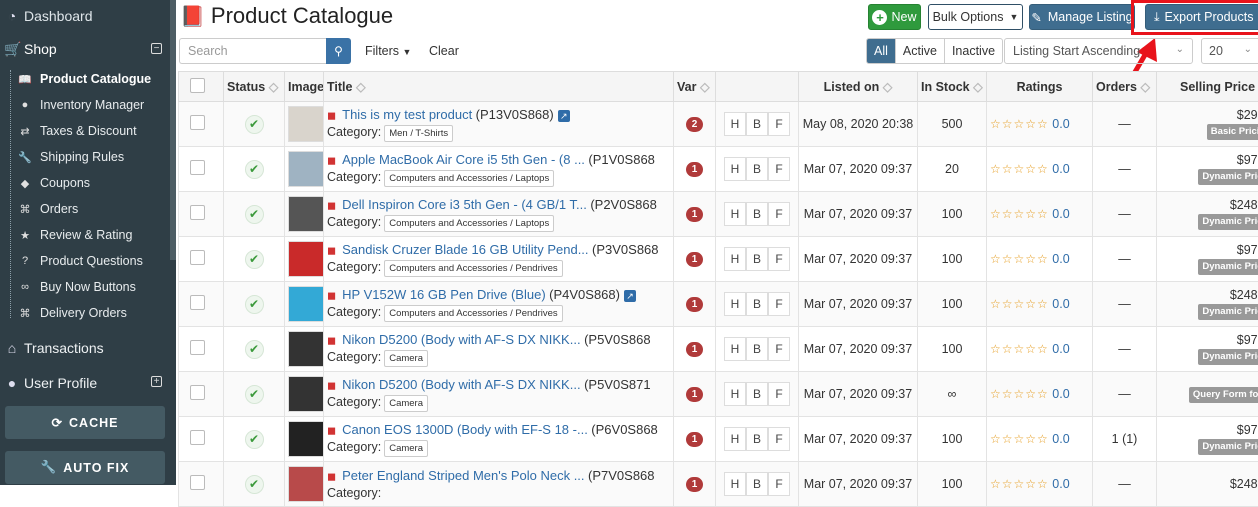  What do you see at coordinates (952, 87) in the screenshot?
I see `column-header-in-stock: In Stock ◇` at bounding box center [952, 87].